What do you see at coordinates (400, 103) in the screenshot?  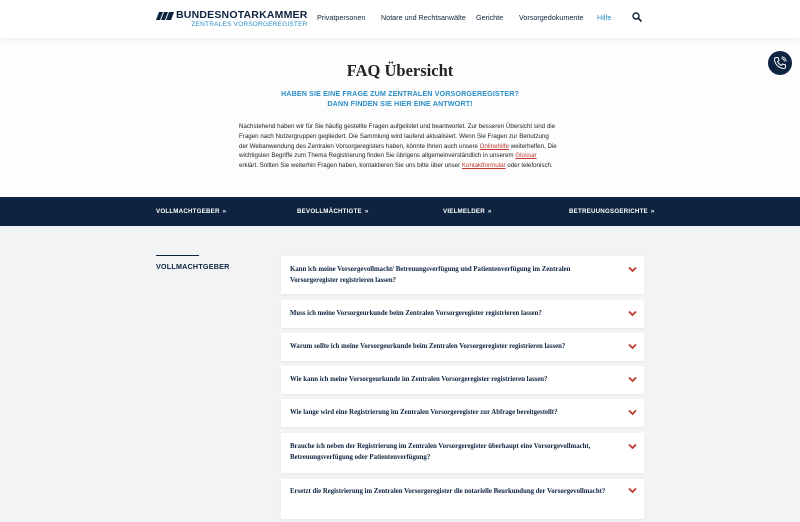 I see `subtitle-line-2: DANN FINDEN SIE HIER EINE ANTWORT!` at bounding box center [400, 103].